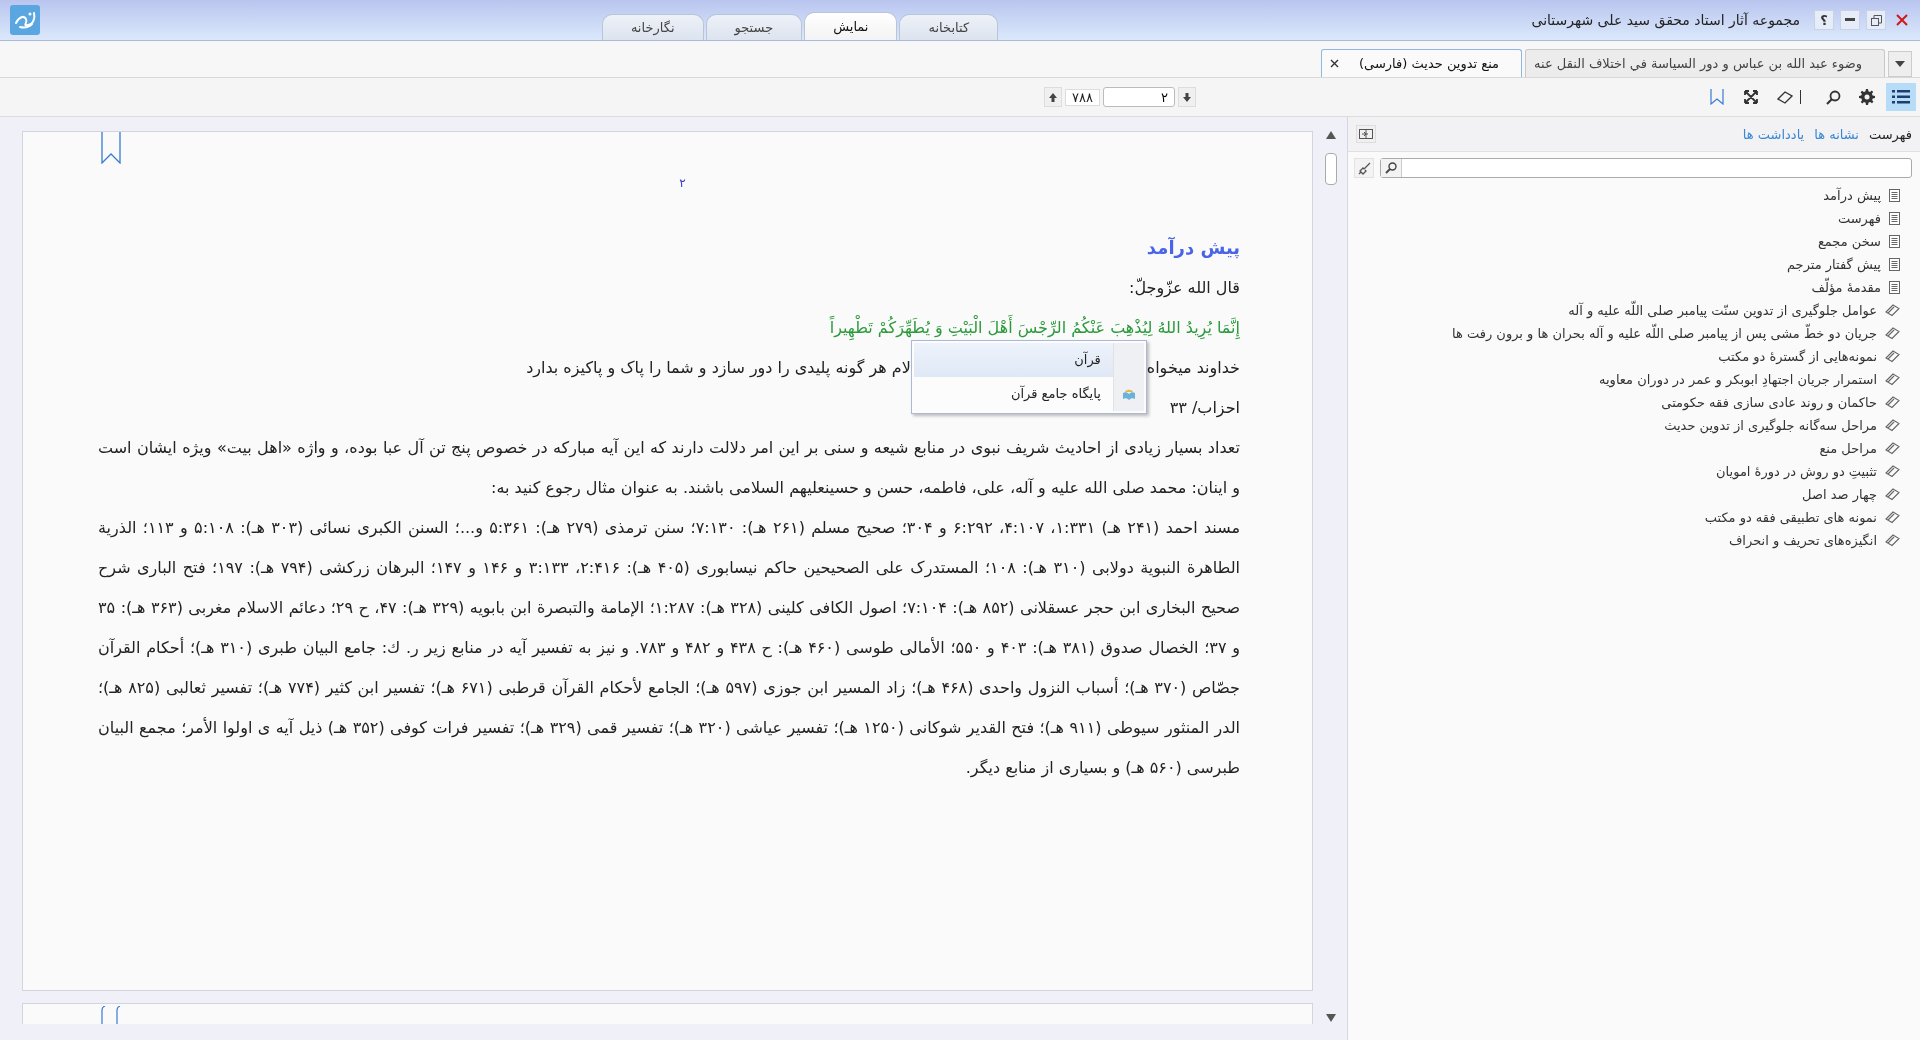  What do you see at coordinates (949, 27) in the screenshot?
I see `main-tab: کتابخانه` at bounding box center [949, 27].